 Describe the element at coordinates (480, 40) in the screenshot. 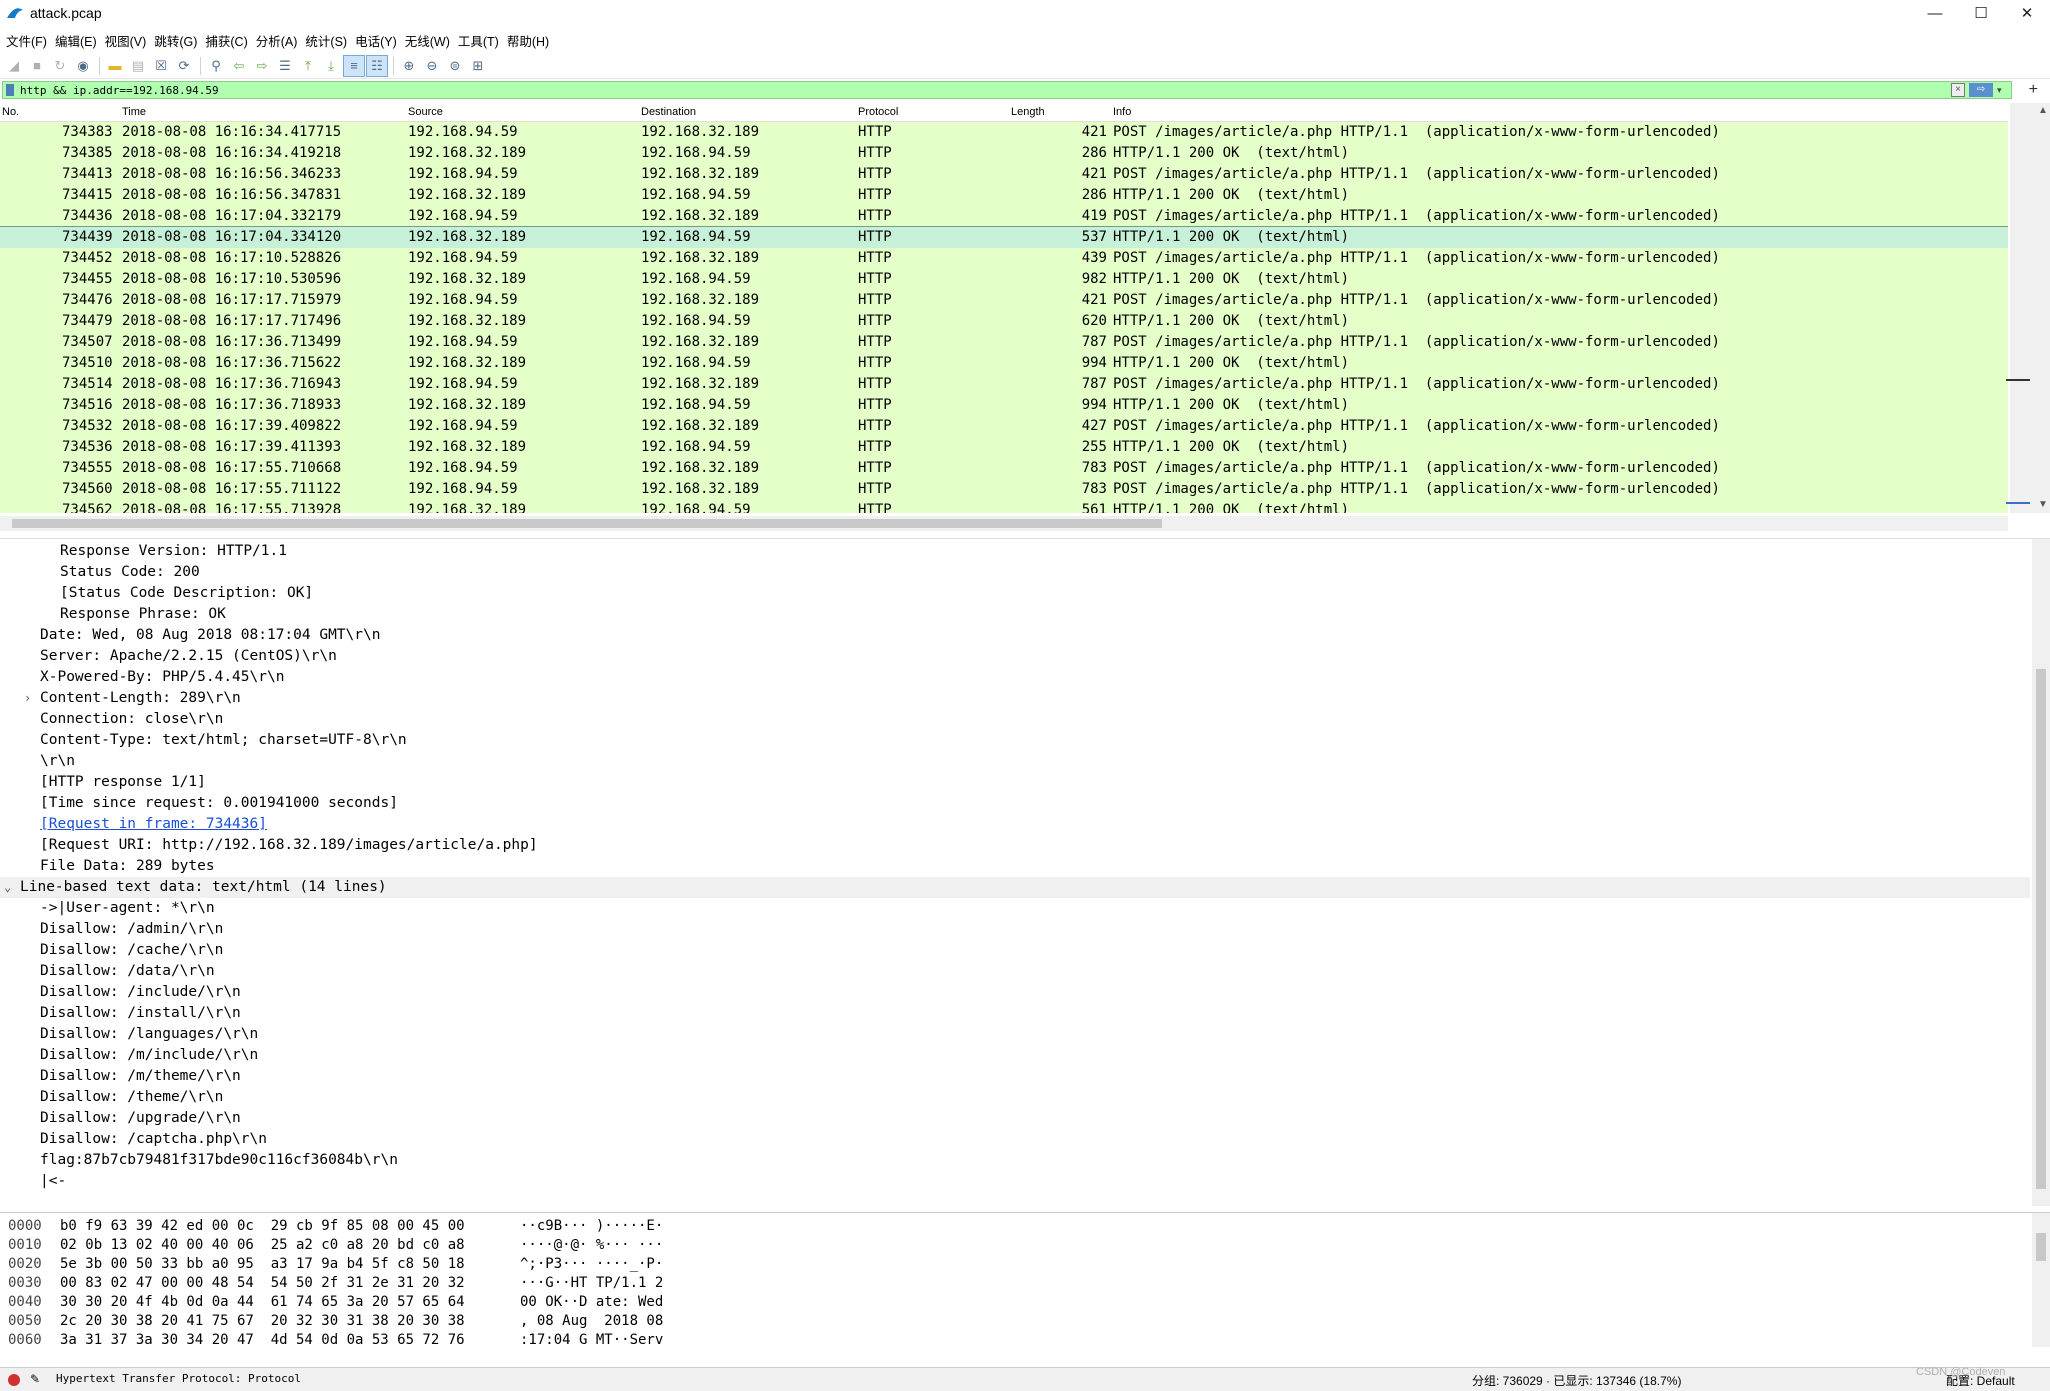

I see `menu-tools: 工具(T)` at that location.